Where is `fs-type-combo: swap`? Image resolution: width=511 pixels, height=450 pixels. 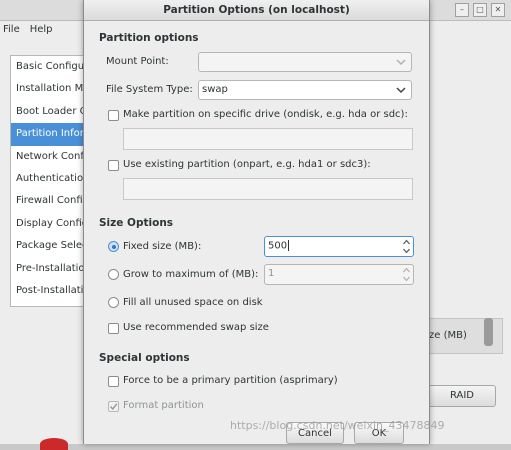
fs-type-combo: swap is located at coordinates (305, 90).